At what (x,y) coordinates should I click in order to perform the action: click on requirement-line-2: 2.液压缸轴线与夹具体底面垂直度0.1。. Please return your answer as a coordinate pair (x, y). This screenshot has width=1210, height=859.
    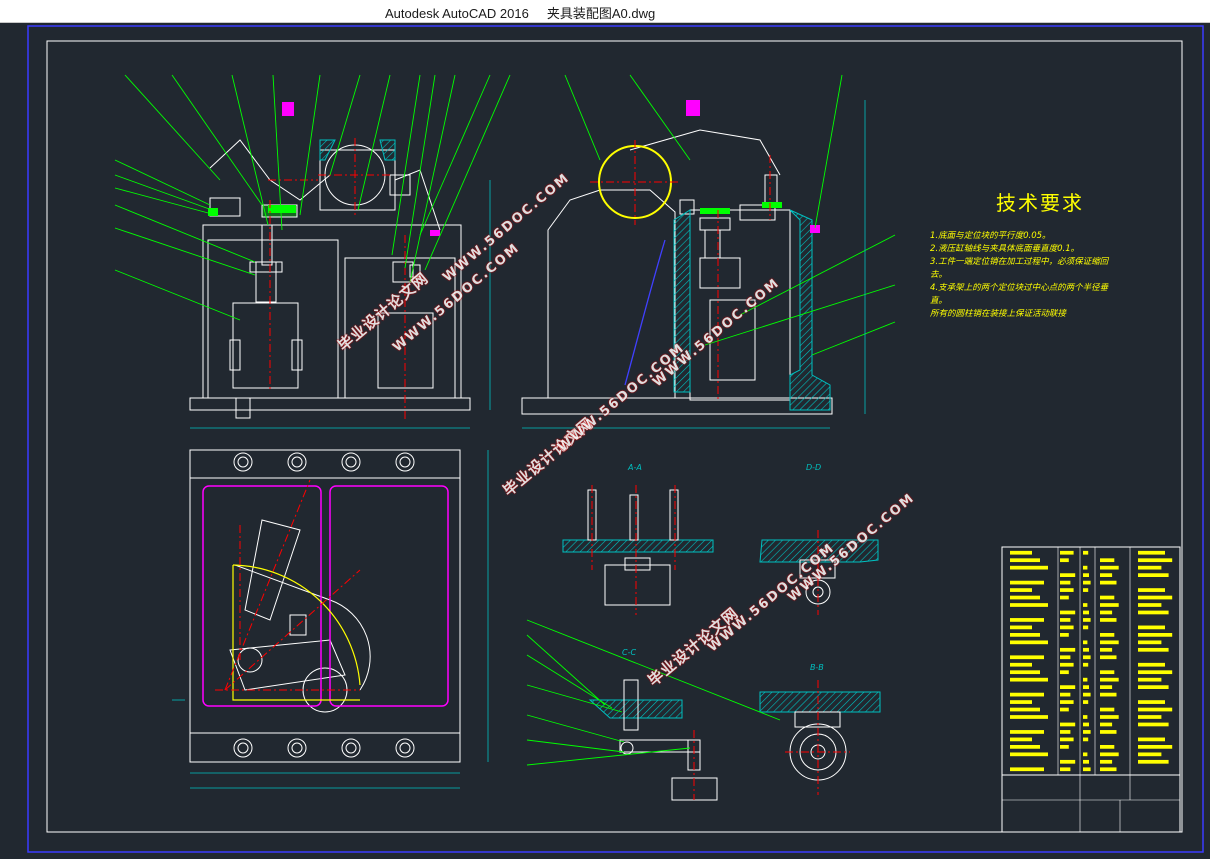
    Looking at the image, I should click on (1005, 249).